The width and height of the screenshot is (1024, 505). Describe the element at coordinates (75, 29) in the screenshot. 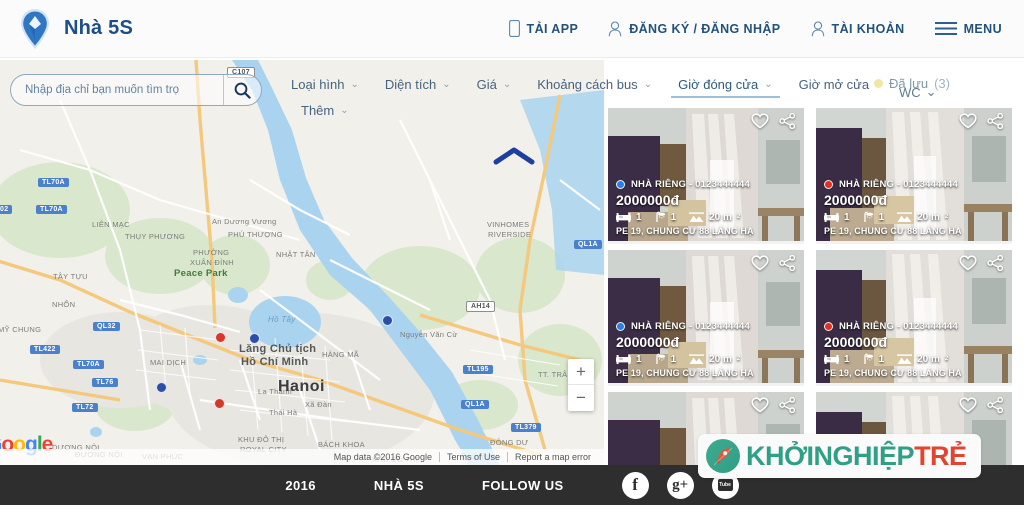

I see `brand-logo: Nhà 5S` at that location.